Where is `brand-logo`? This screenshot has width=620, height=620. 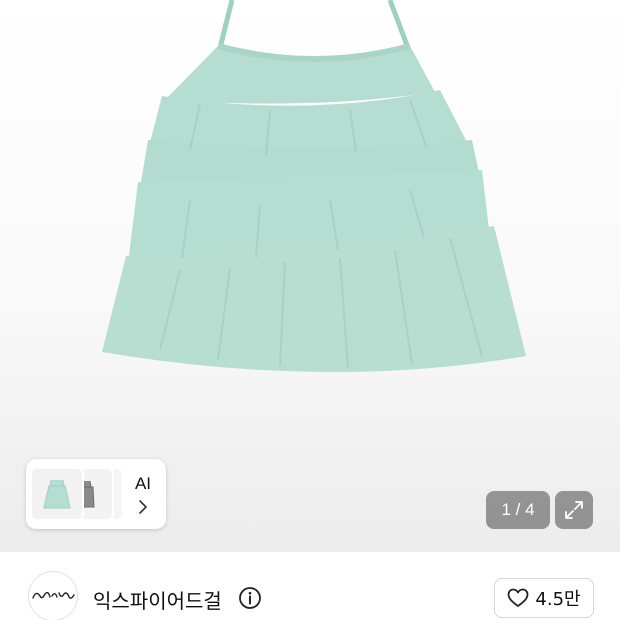
brand-logo is located at coordinates (53, 595).